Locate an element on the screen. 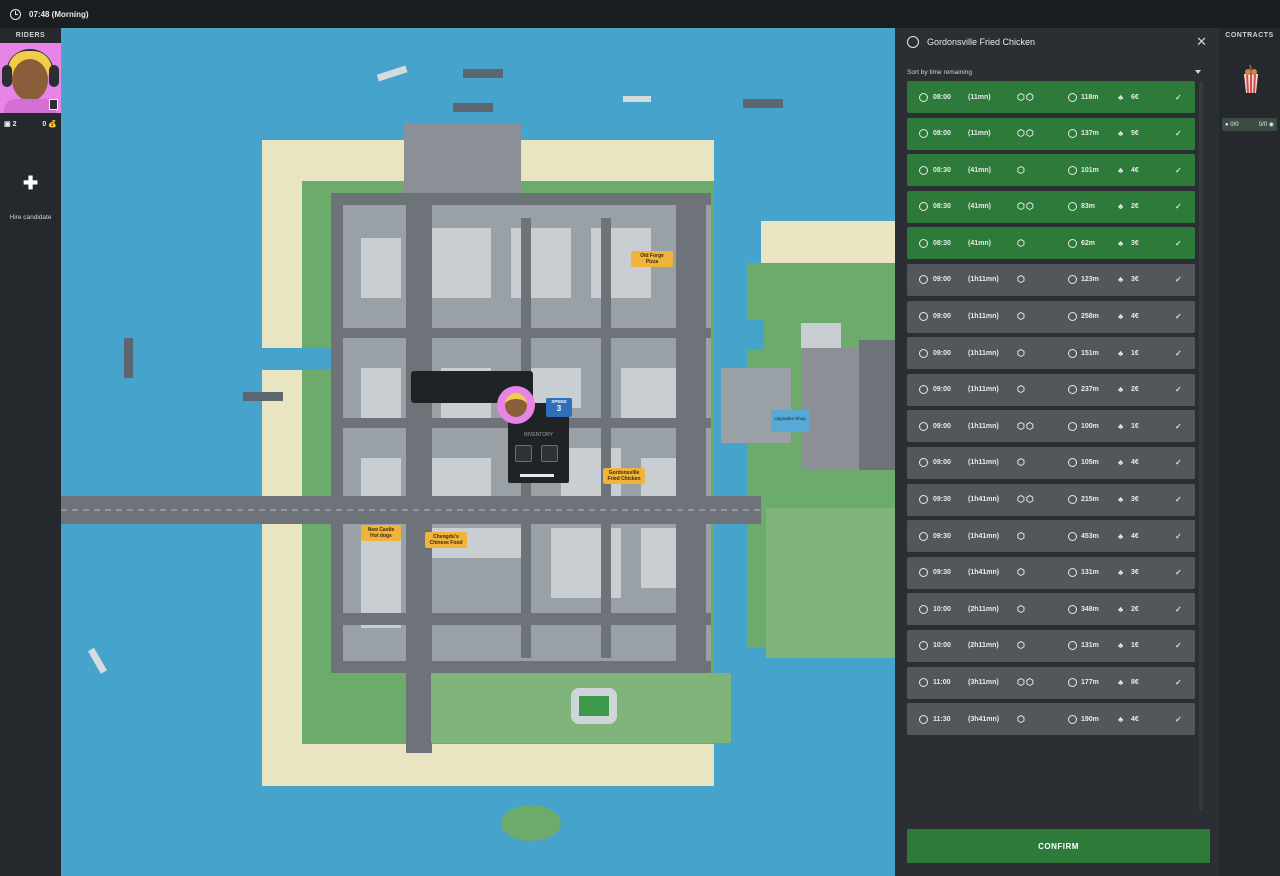 The image size is (1280, 876). speed-badge: SPEED 3 is located at coordinates (559, 407).